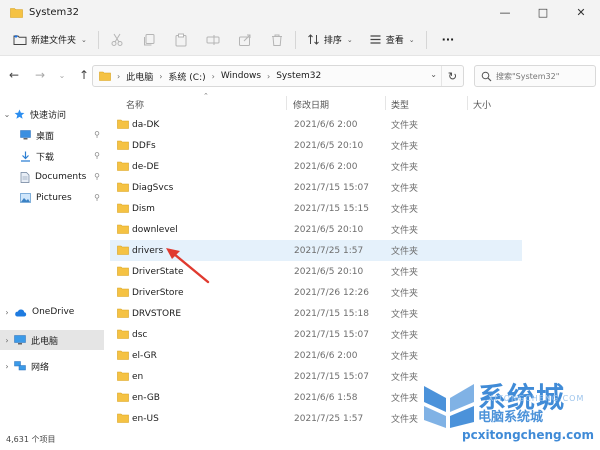  Describe the element at coordinates (329, 250) in the screenshot. I see `file-date: 2021/7/25 1:57` at that location.